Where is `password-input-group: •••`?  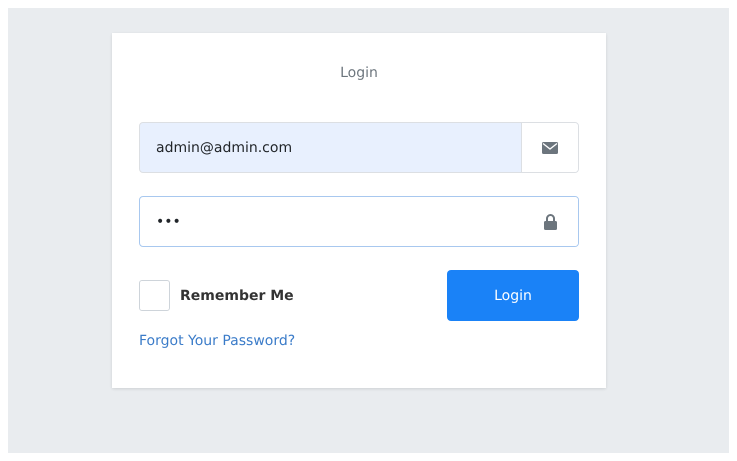
password-input-group: ••• is located at coordinates (359, 221).